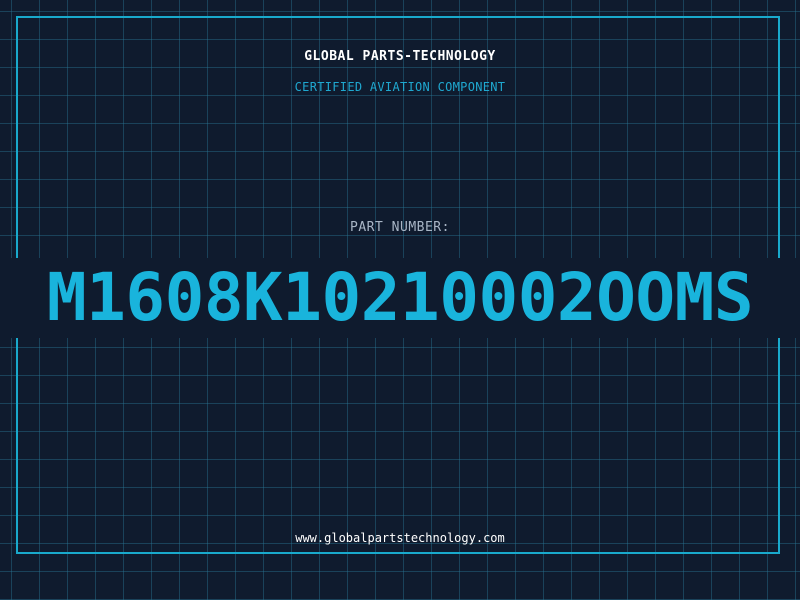 Image resolution: width=800 pixels, height=600 pixels. Describe the element at coordinates (400, 56) in the screenshot. I see `company-name: GLOBAL PARTS-TECHNOLOGY` at that location.